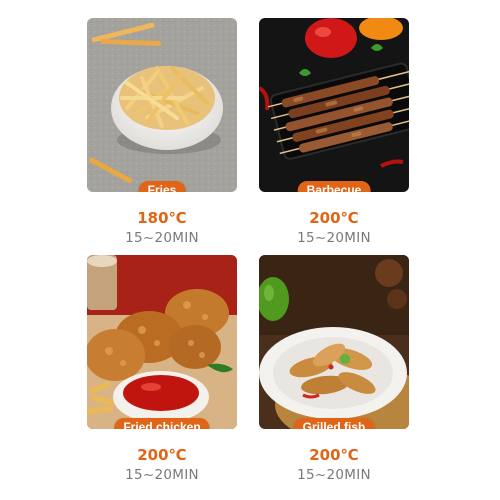  I want to click on preset-time-fried-chicken: 15~20MIN, so click(162, 475).